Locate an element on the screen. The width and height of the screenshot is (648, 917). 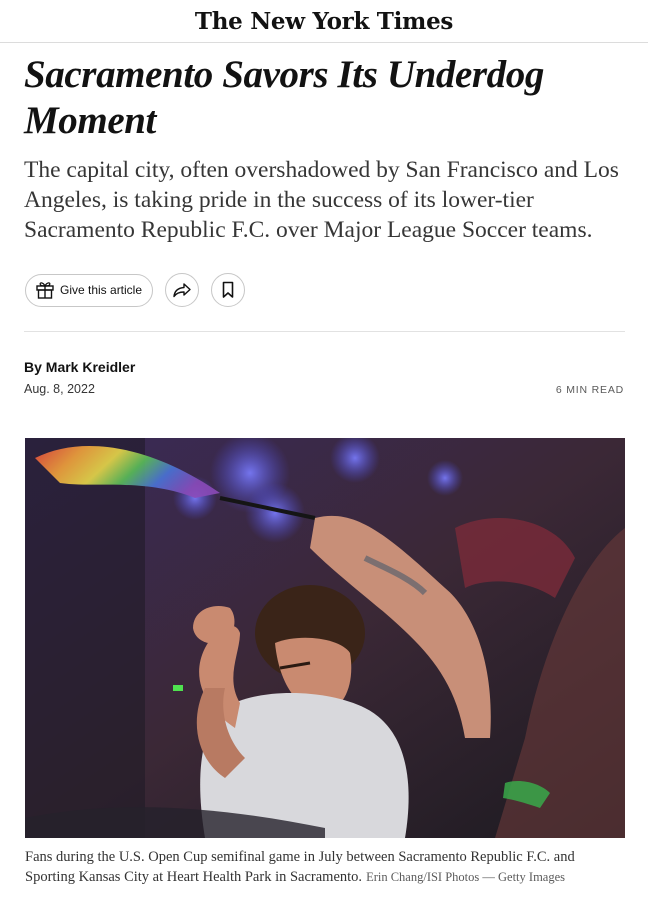
read-time: 6 MIN READ is located at coordinates (589, 390).